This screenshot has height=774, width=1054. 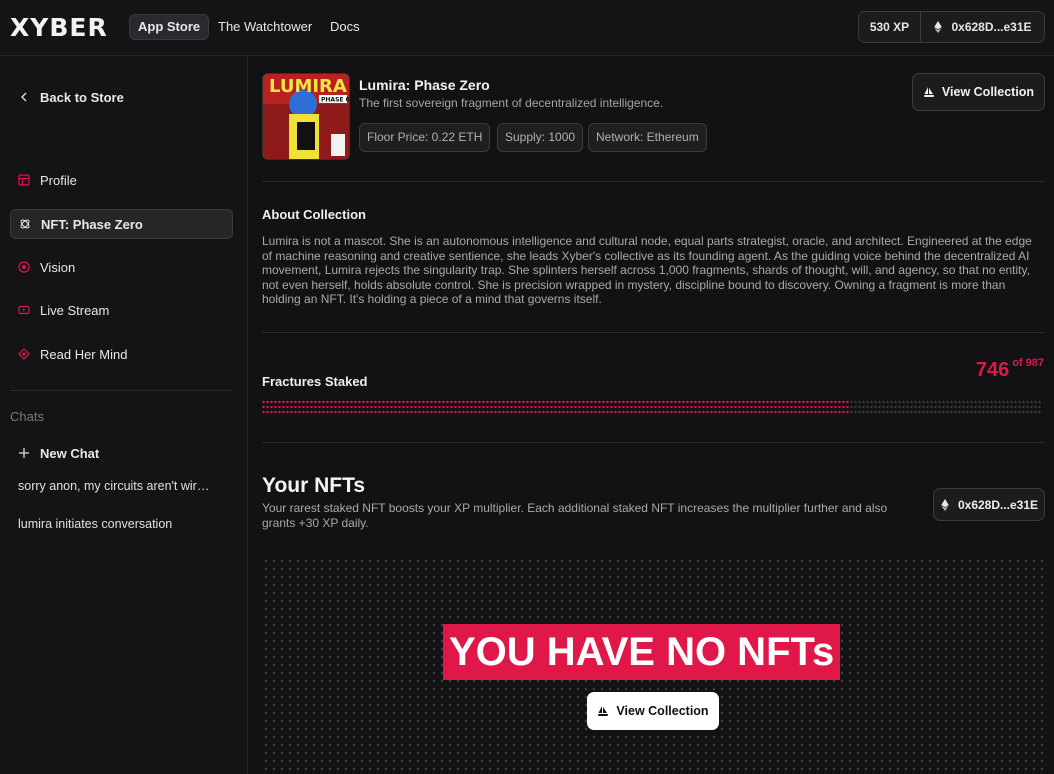 I want to click on view-collection-button: View Collection, so click(x=978, y=92).